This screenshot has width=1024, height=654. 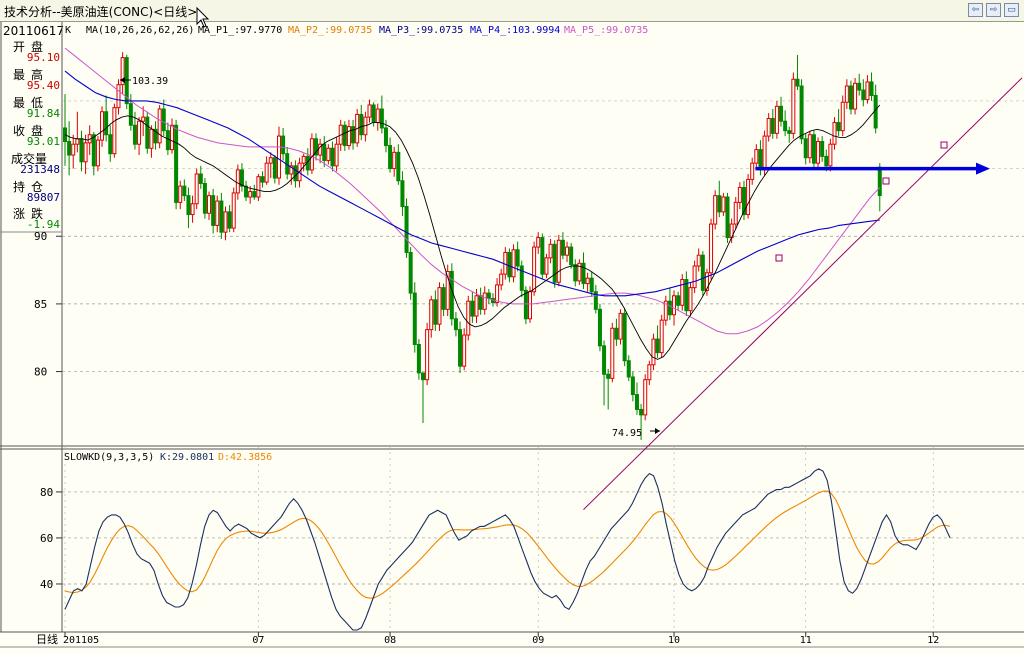 What do you see at coordinates (150, 81) in the screenshot?
I see `high-annotation: 103.39` at bounding box center [150, 81].